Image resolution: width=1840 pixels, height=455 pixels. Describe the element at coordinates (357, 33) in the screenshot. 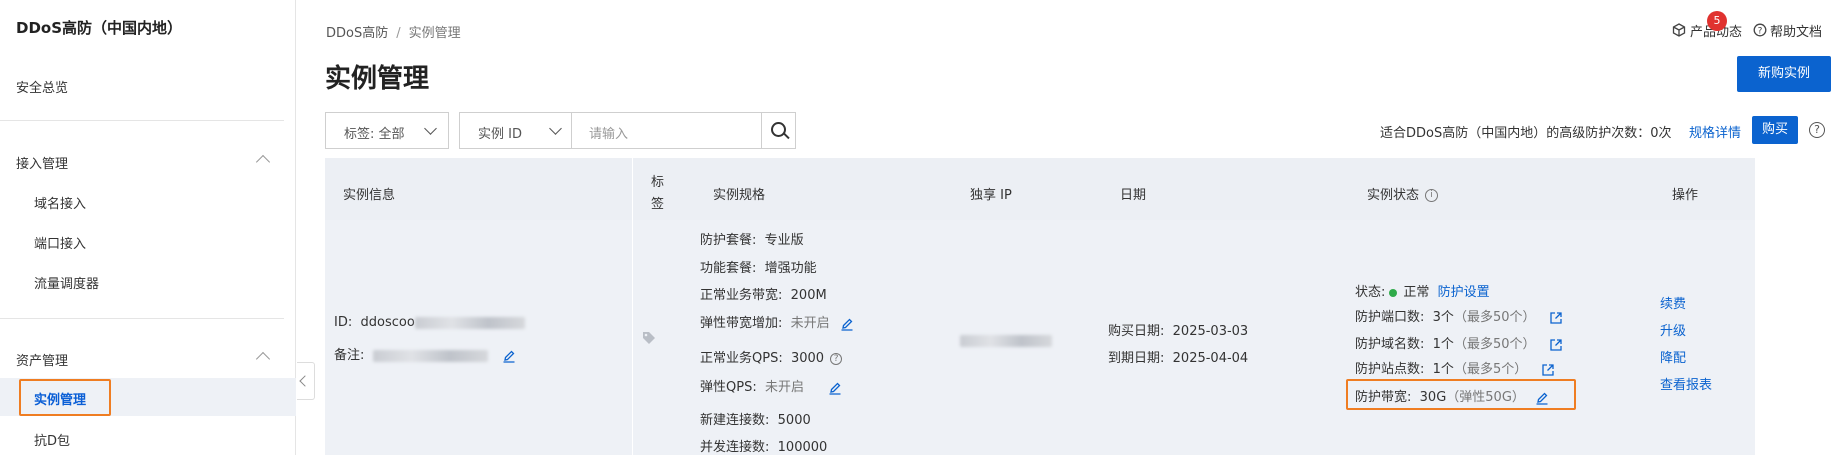

I see `breadcrumb-link: DDoS高防` at that location.